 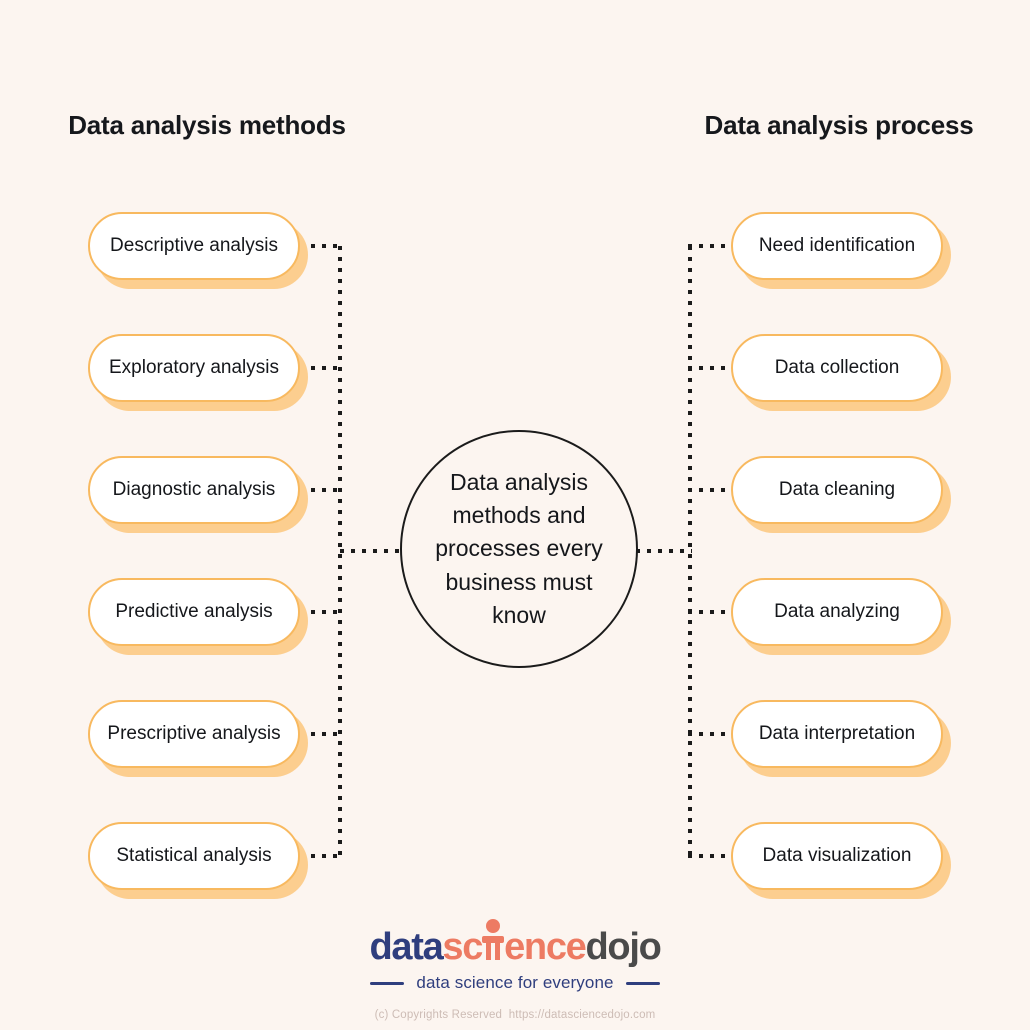 I want to click on datasciencedojo-logo: datasc encedojo, so click(x=515, y=943).